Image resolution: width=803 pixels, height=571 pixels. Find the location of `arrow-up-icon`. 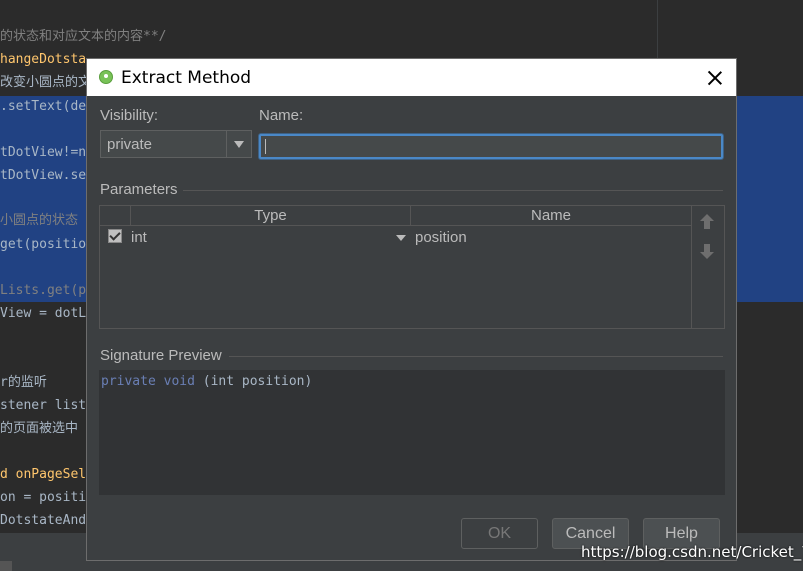

arrow-up-icon is located at coordinates (708, 222).